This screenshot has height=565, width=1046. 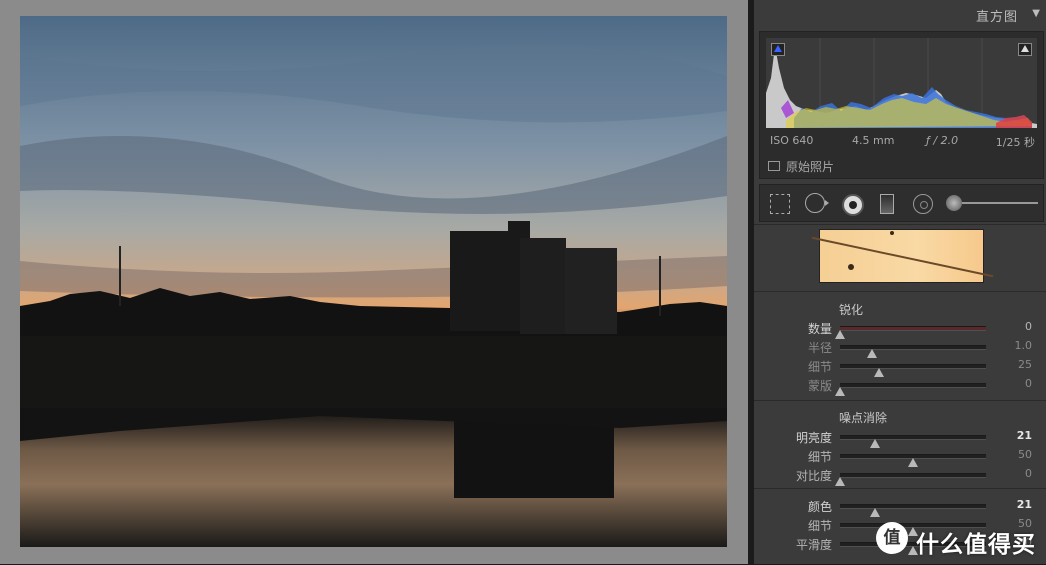 I want to click on sharpening-masking-row: 蒙版 0, so click(x=900, y=385).